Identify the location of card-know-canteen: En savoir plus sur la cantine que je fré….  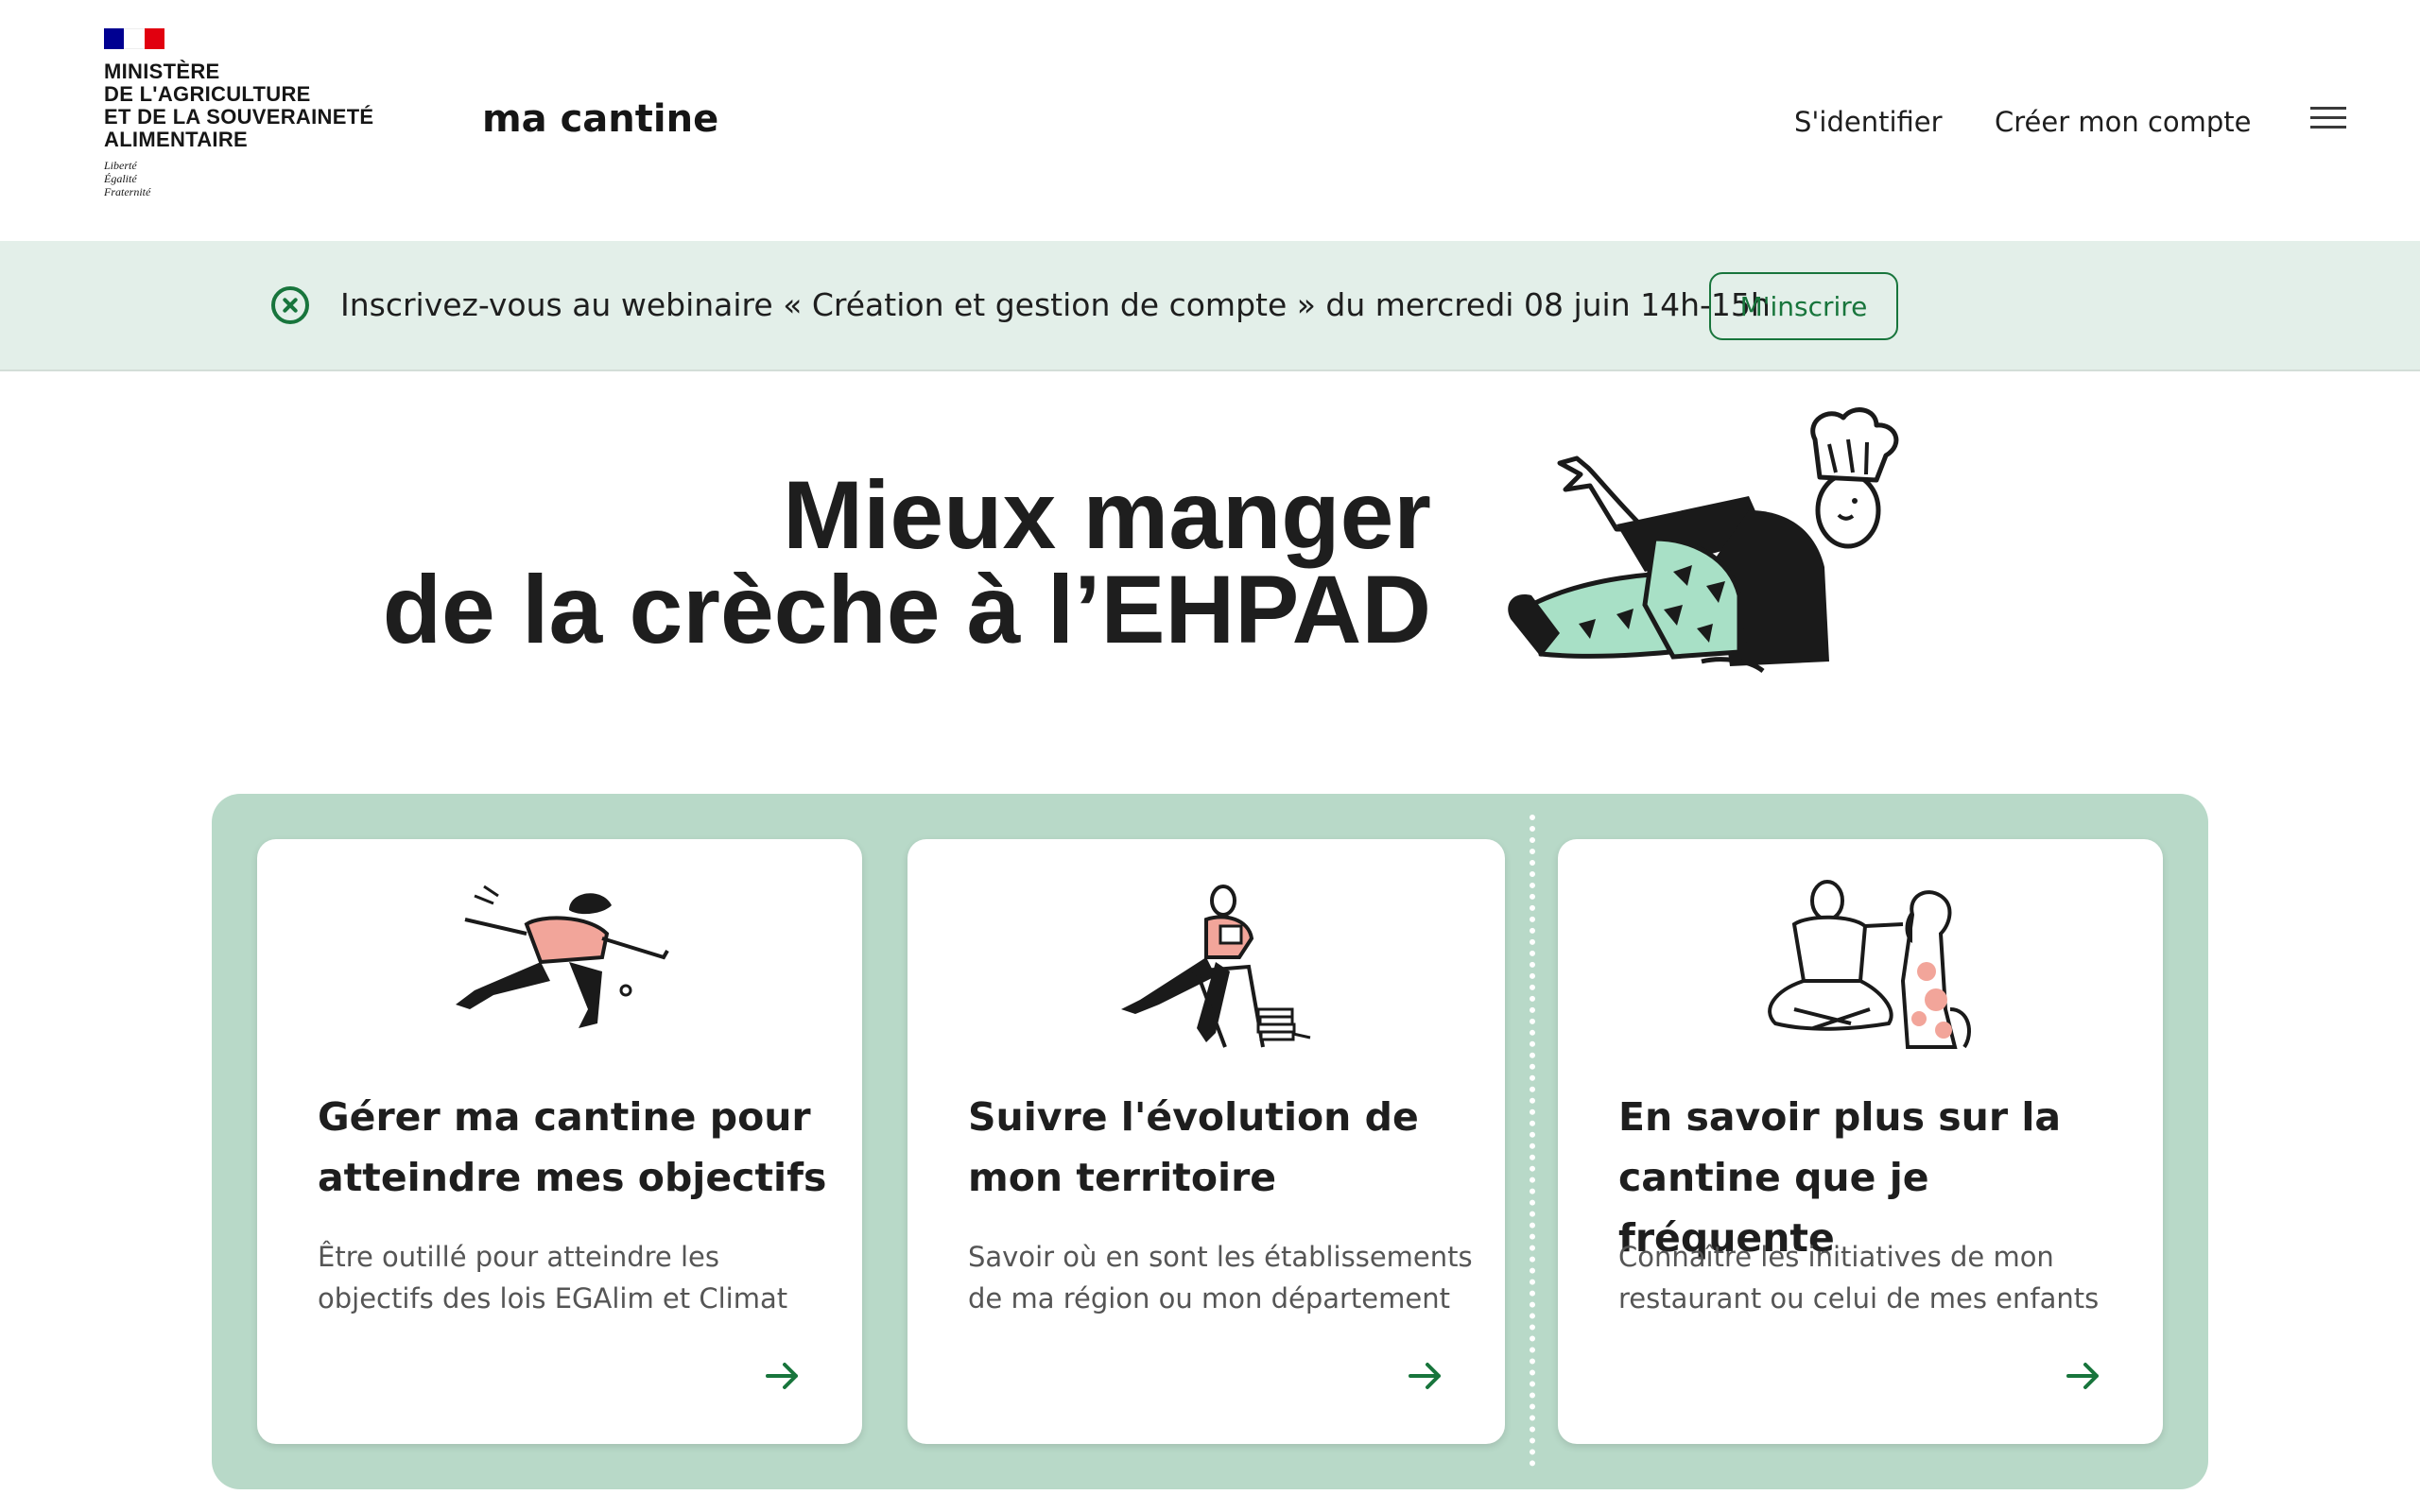
(1860, 1141).